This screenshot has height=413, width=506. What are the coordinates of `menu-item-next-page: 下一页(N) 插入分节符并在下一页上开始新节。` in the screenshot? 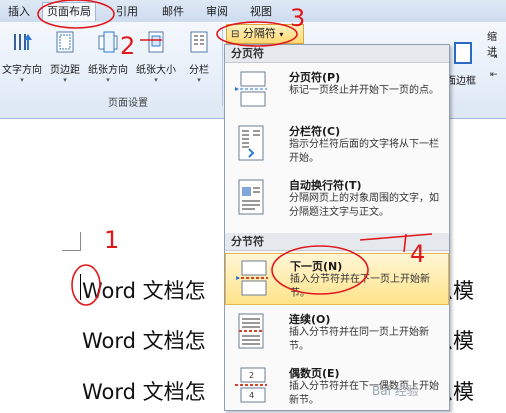 It's located at (337, 279).